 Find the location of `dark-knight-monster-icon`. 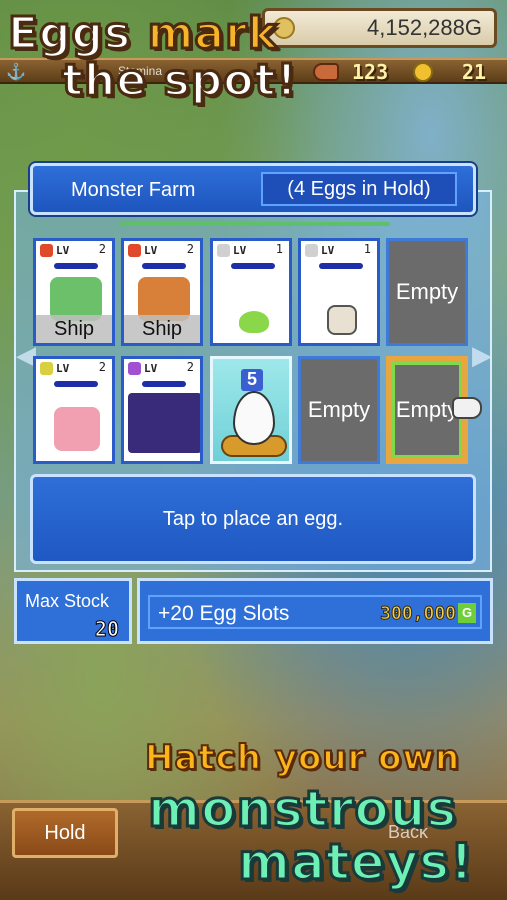

dark-knight-monster-icon is located at coordinates (164, 423).